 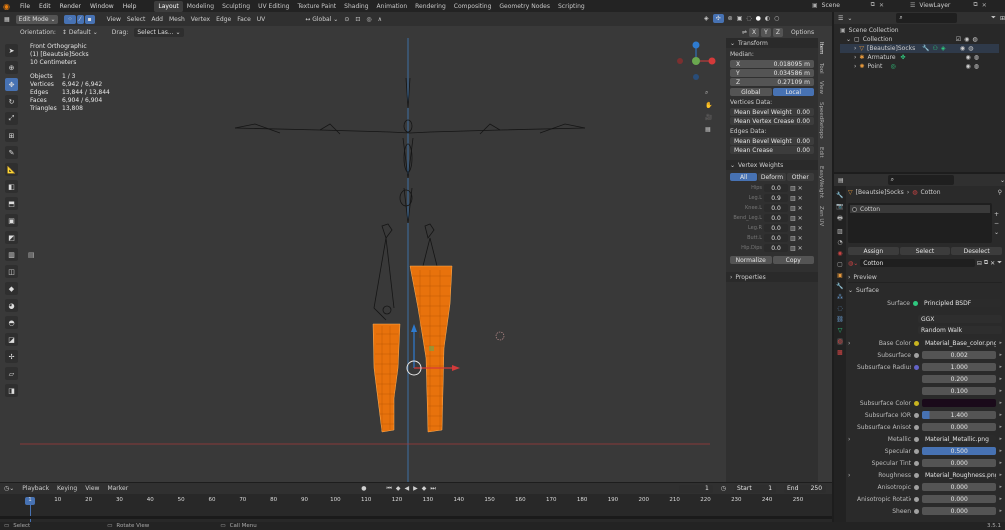 I want to click on gizmo-toggle-icon: ✣, so click(x=718, y=18).